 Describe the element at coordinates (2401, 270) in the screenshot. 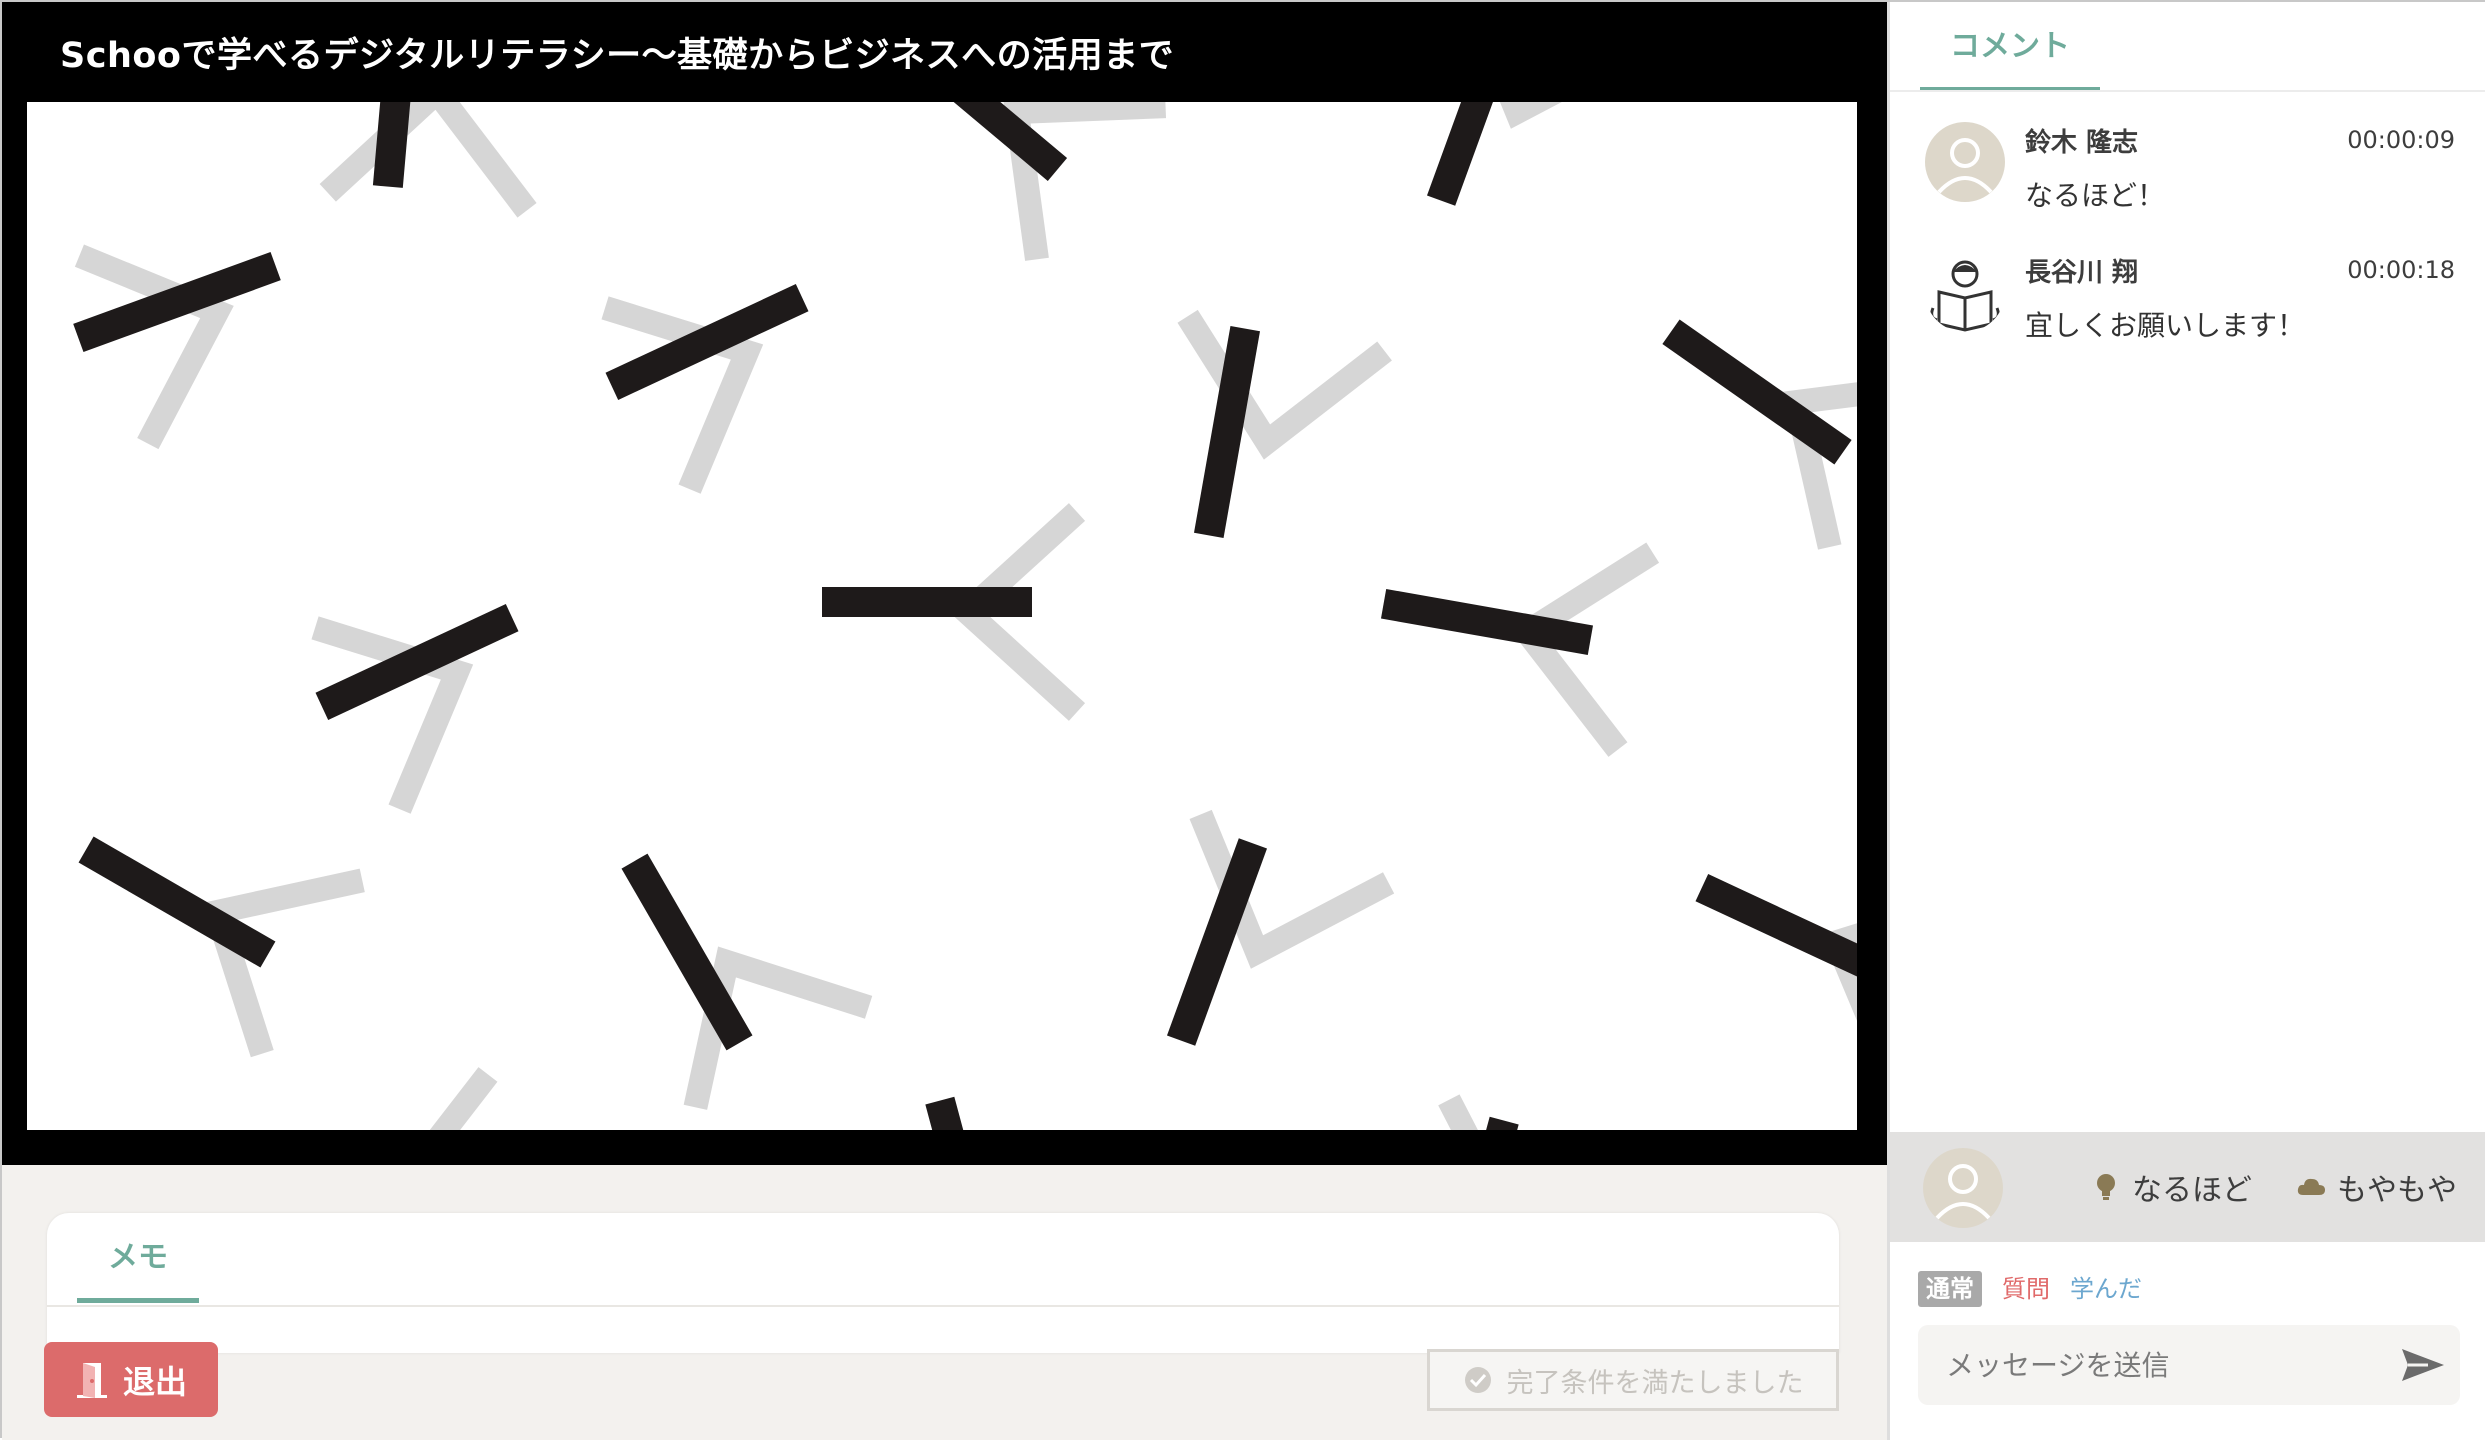

I see `comment-time: 00:00:18` at that location.